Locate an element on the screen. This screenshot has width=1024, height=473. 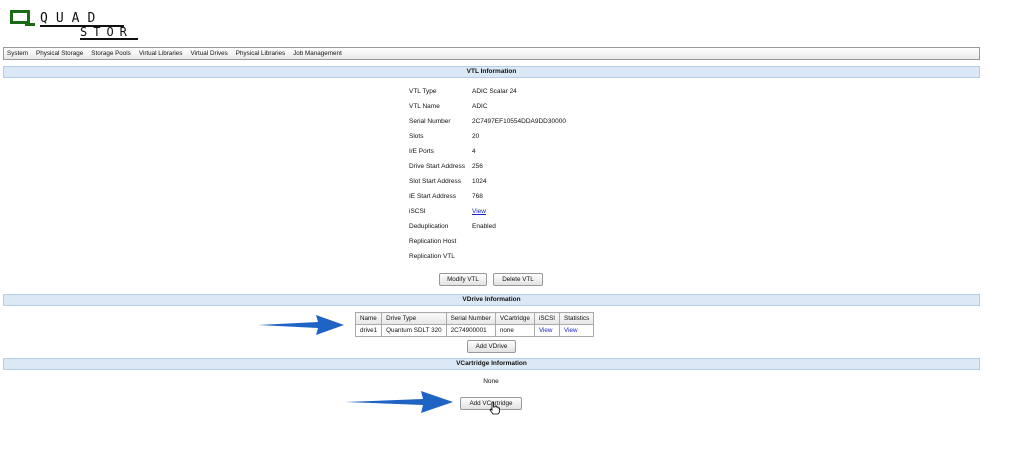
logo-text-top: QUAD is located at coordinates (72, 18).